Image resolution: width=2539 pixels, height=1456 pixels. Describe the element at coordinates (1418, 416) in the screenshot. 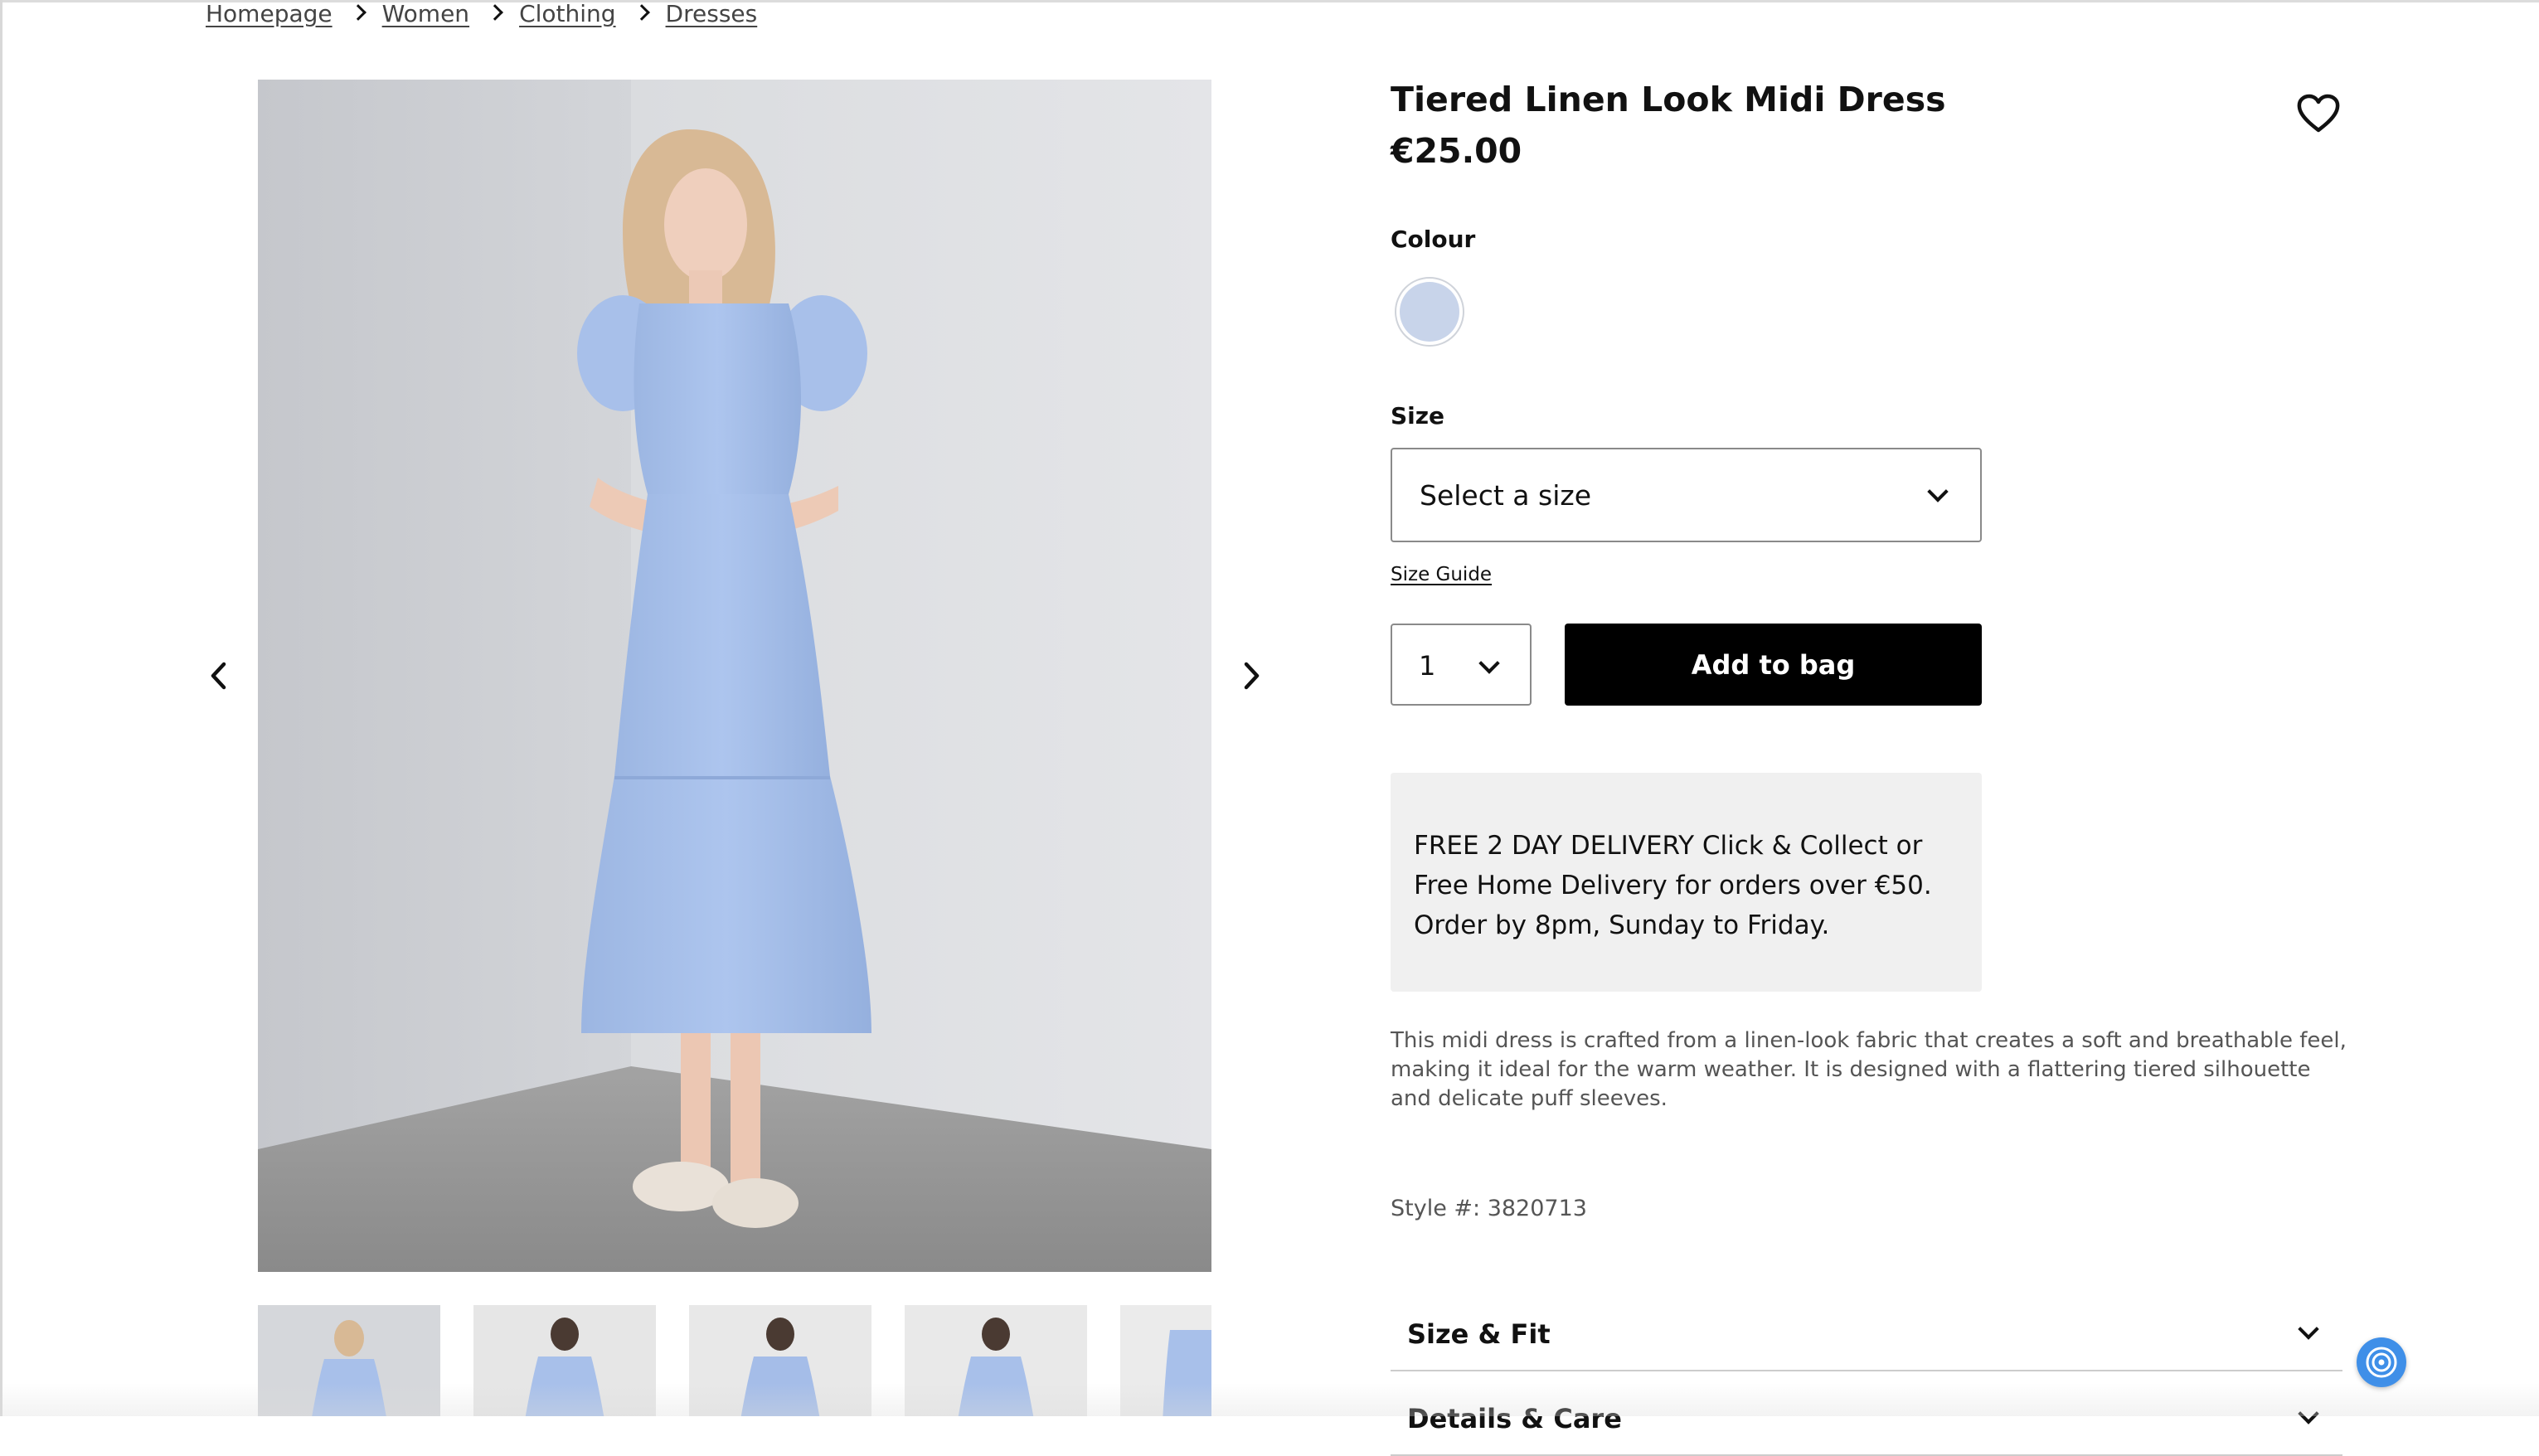

I see `size-label: Size` at that location.